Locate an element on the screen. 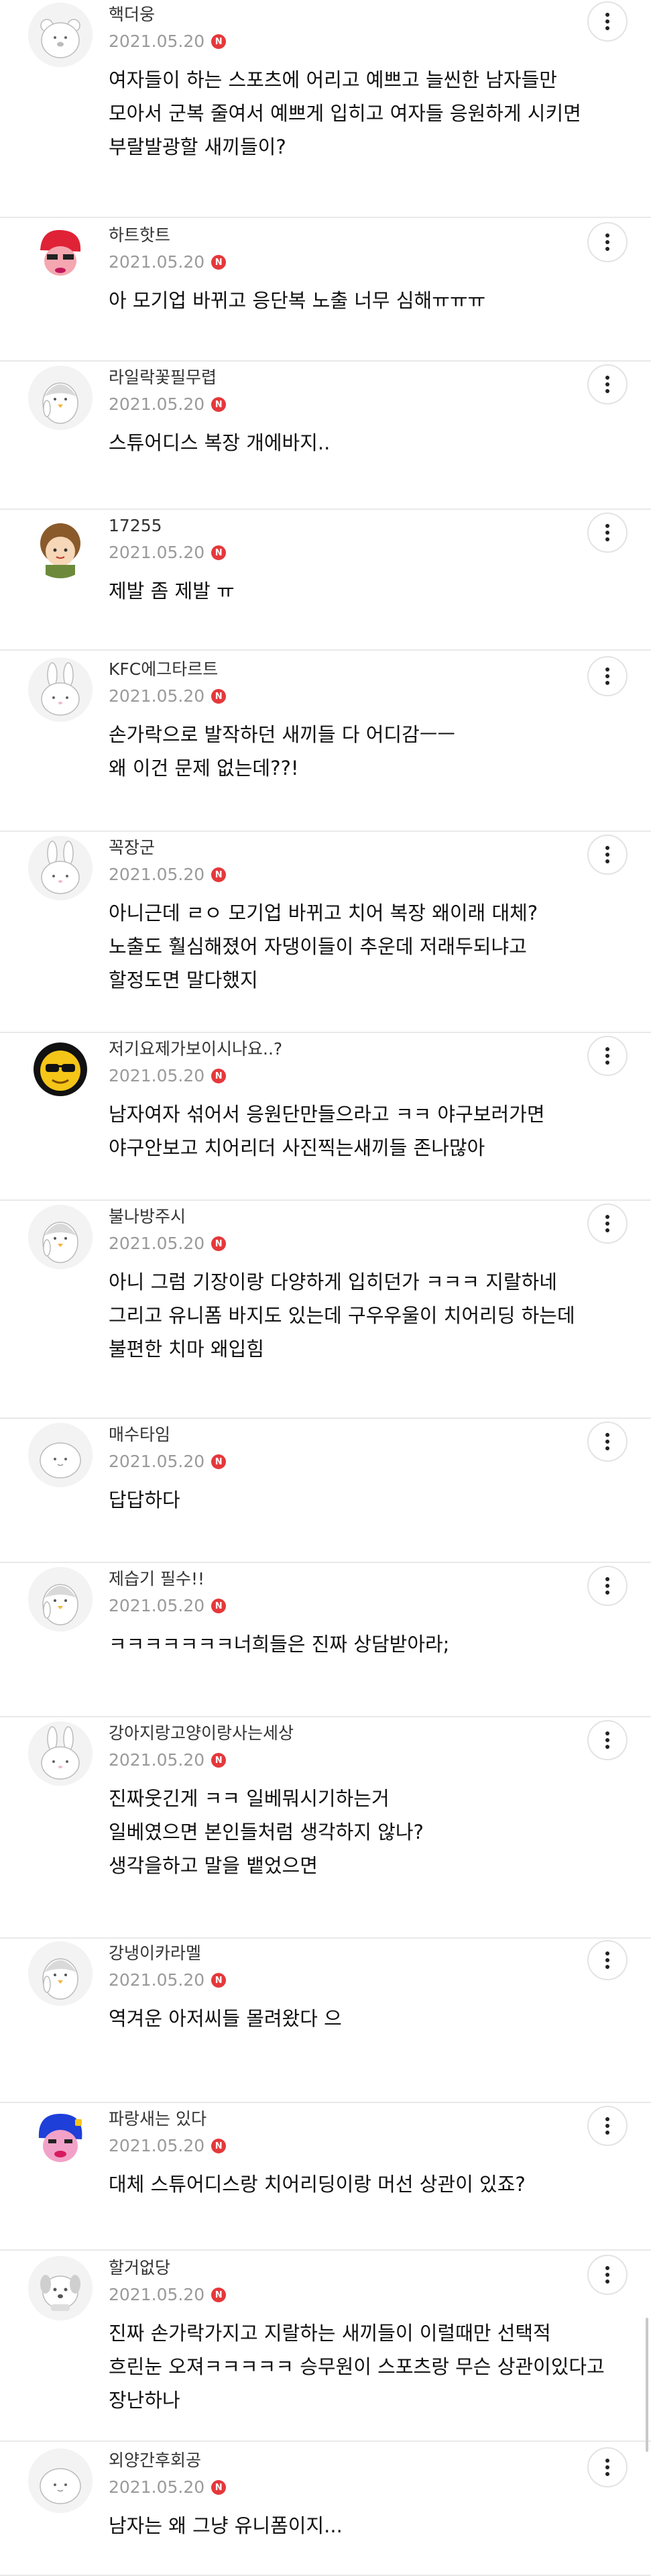  comment-nickname: 강냉이카라멜 is located at coordinates (155, 1953).